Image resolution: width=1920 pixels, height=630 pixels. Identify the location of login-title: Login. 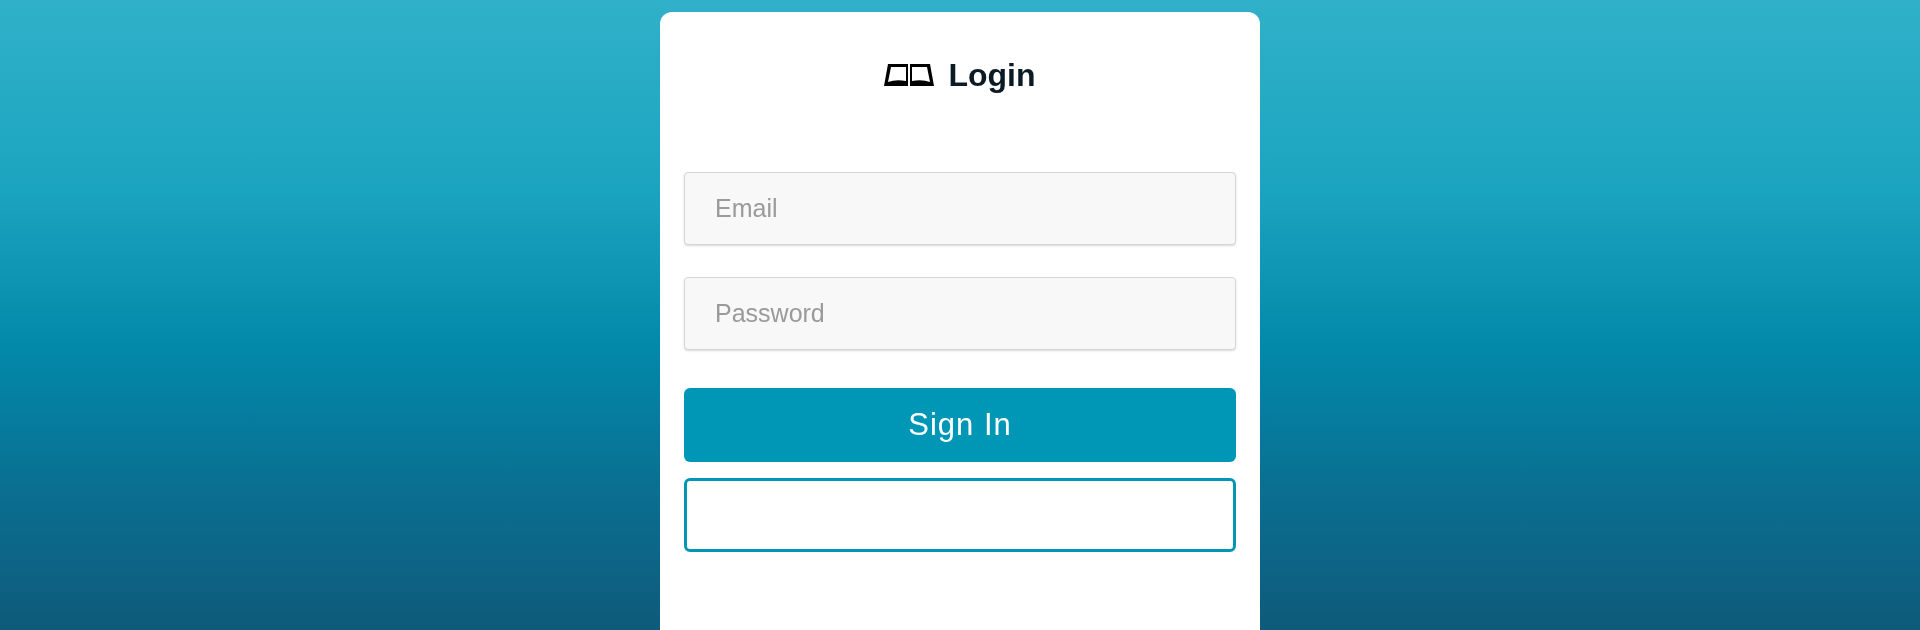
(992, 75).